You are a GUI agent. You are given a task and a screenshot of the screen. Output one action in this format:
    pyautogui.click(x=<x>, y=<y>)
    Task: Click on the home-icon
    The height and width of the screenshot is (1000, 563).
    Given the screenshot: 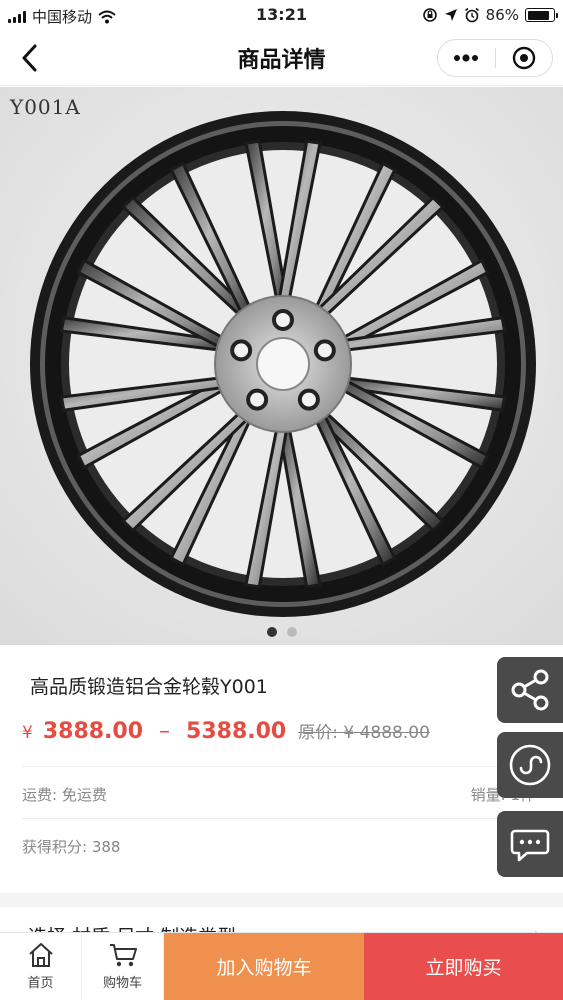 What is the action you would take?
    pyautogui.click(x=40, y=955)
    